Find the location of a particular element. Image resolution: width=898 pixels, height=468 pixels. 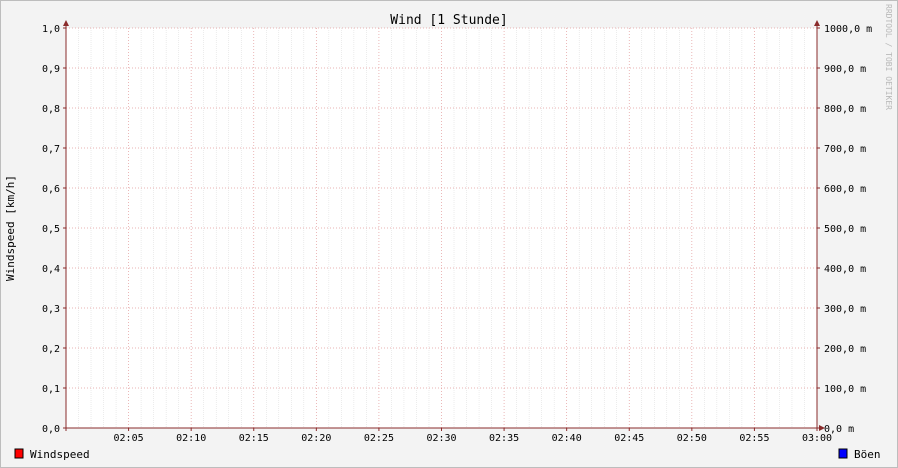

y-tick-label: 0,3 is located at coordinates (51, 309).